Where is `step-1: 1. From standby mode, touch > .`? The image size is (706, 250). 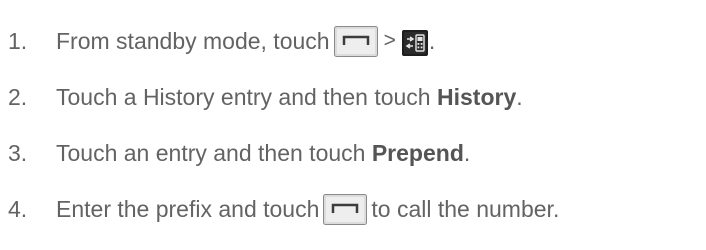
step-1: 1. From standby mode, touch > . is located at coordinates (221, 41).